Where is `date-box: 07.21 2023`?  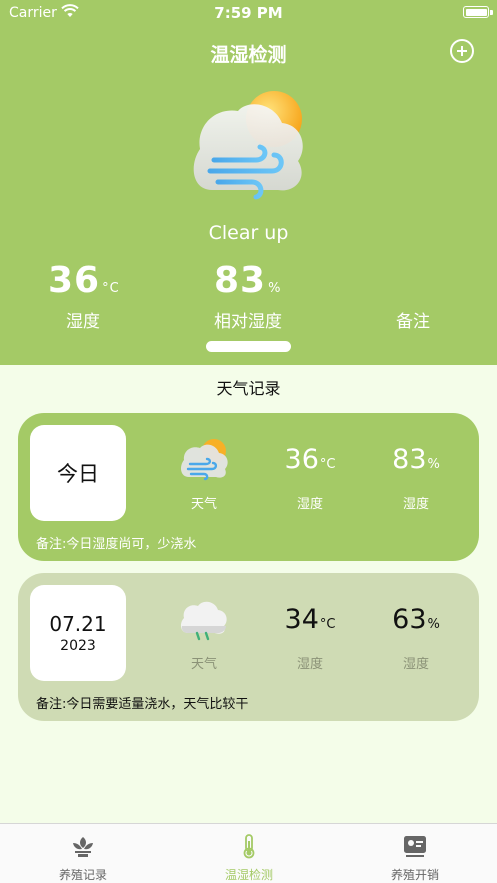
date-box: 07.21 2023 is located at coordinates (78, 633).